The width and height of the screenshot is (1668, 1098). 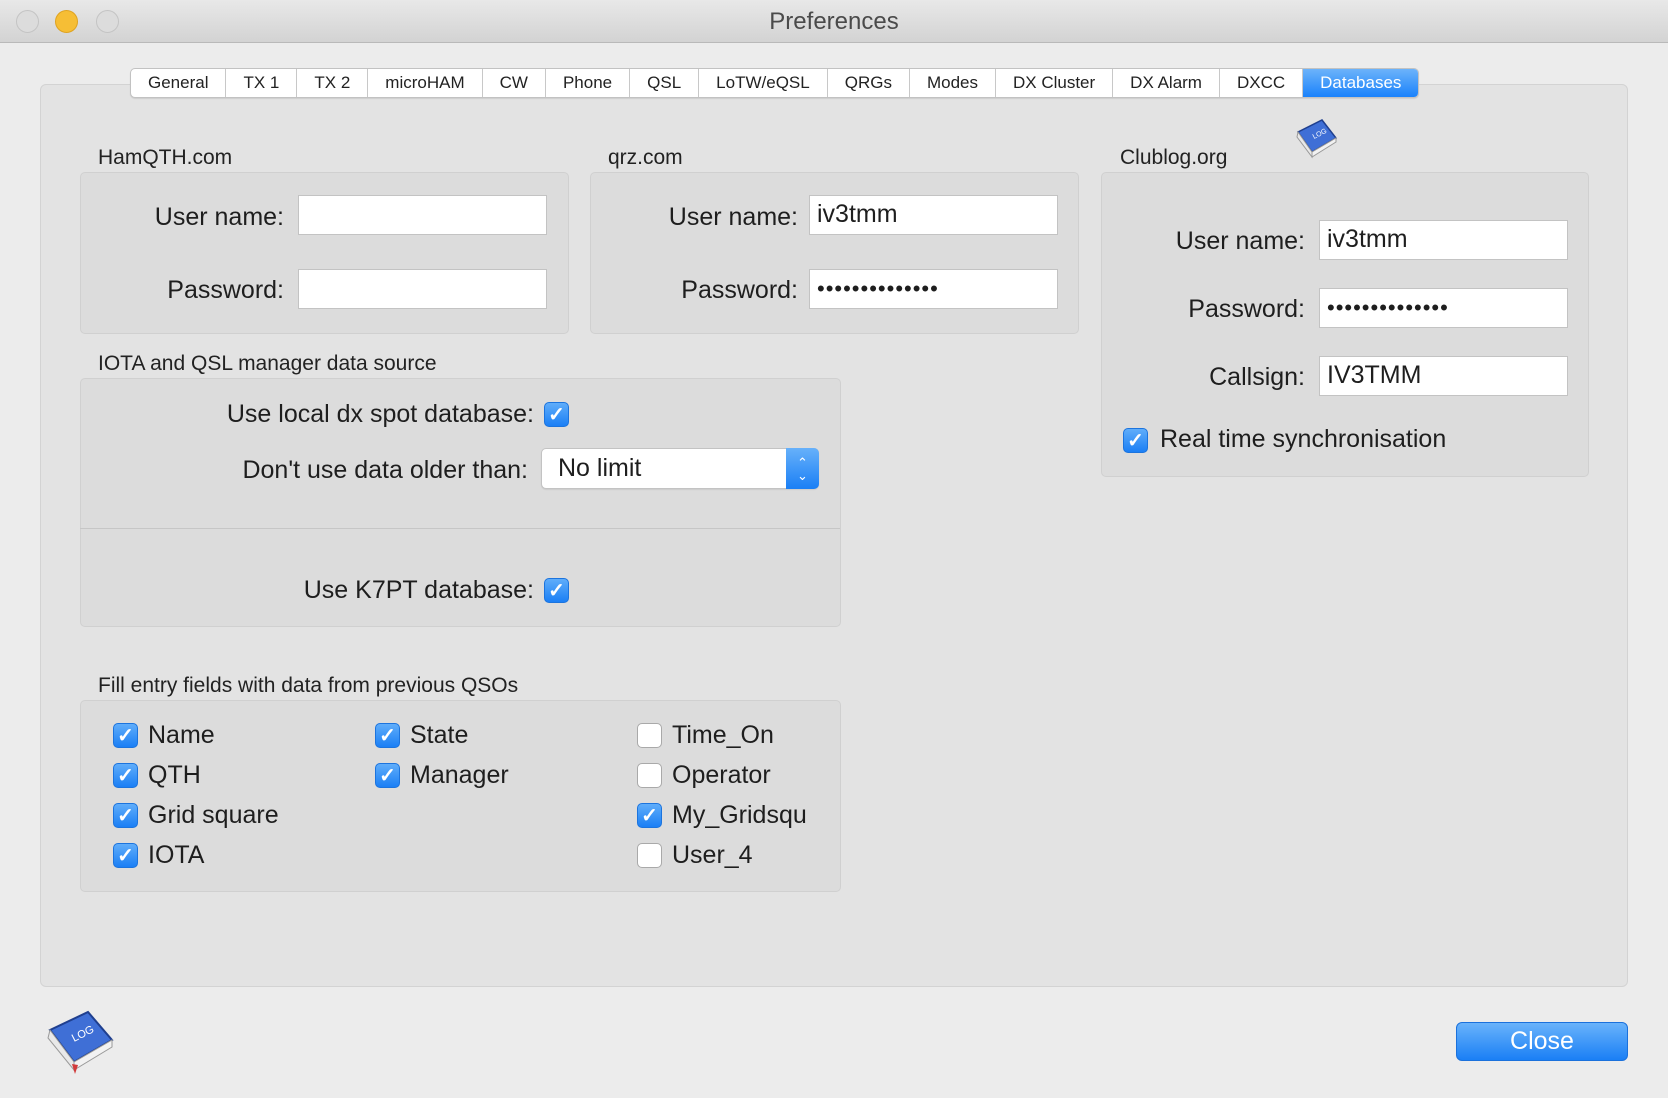 What do you see at coordinates (723, 735) in the screenshot?
I see `fill-time-on-label: Time_On` at bounding box center [723, 735].